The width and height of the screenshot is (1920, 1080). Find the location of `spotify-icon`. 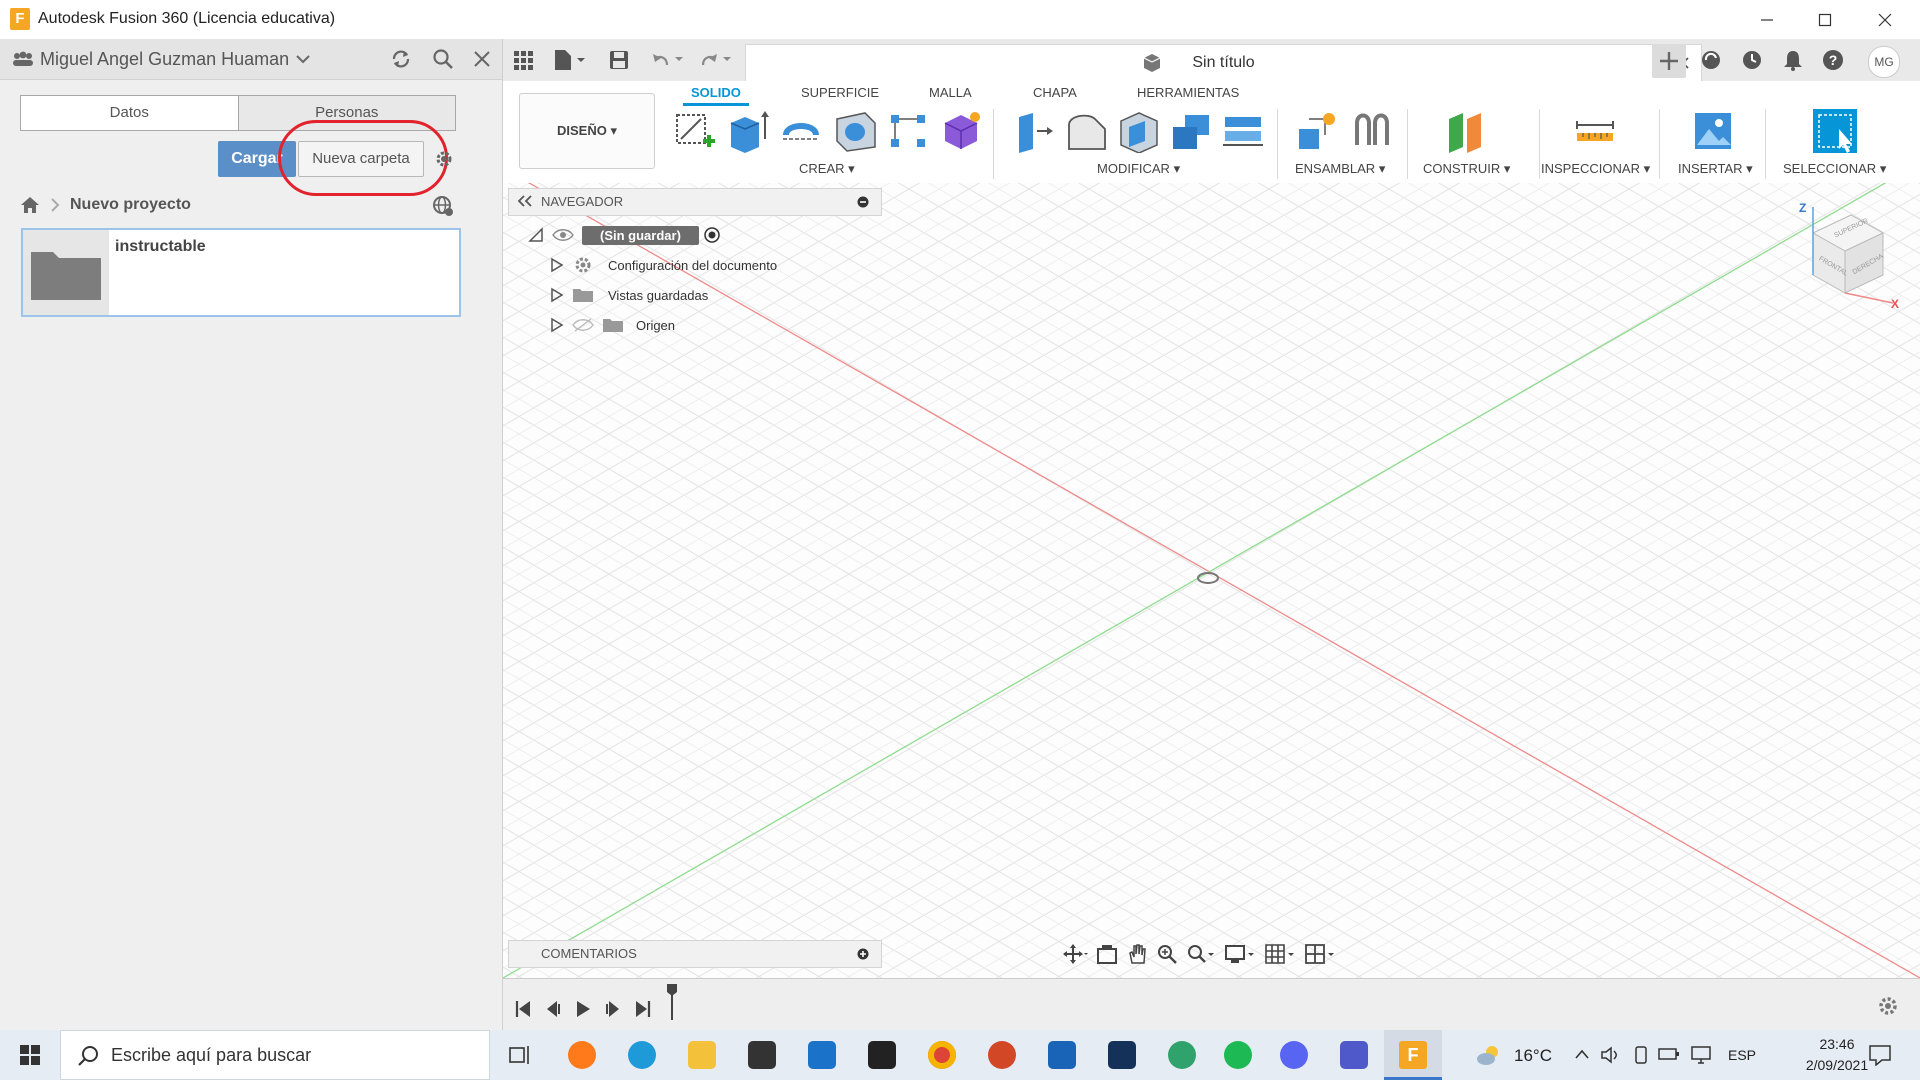

spotify-icon is located at coordinates (1238, 1055).